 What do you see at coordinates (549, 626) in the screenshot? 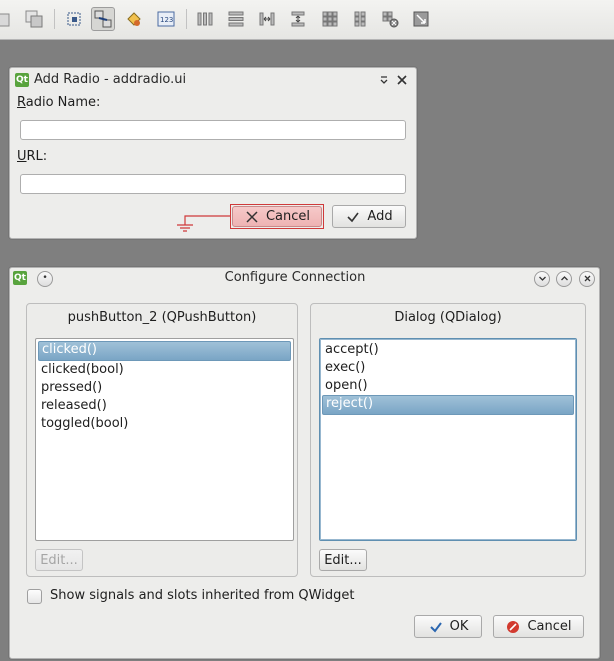
I see `dialog-cancel-button-label: Cancel` at bounding box center [549, 626].